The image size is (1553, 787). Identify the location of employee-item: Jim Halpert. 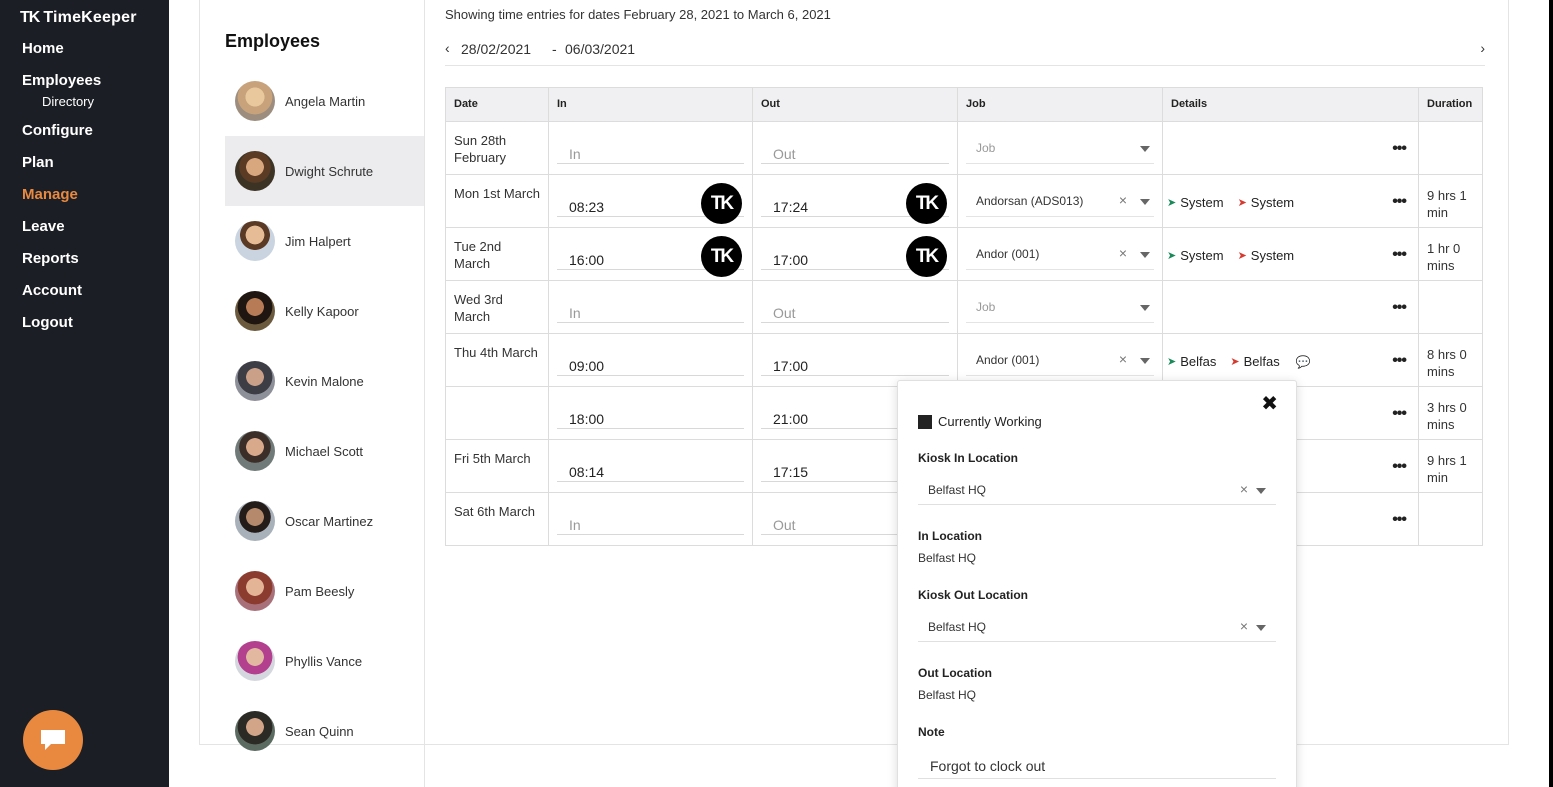
(324, 241).